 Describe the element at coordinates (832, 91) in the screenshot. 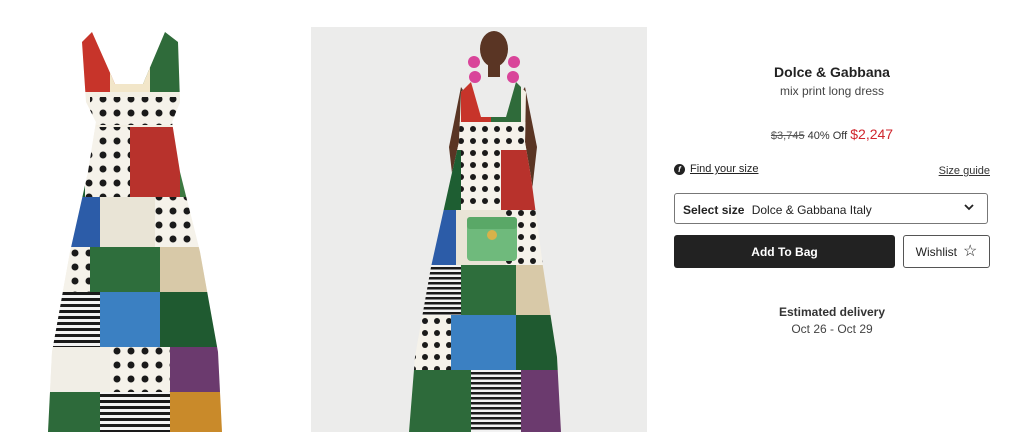

I see `product-name: mix print long dress` at that location.